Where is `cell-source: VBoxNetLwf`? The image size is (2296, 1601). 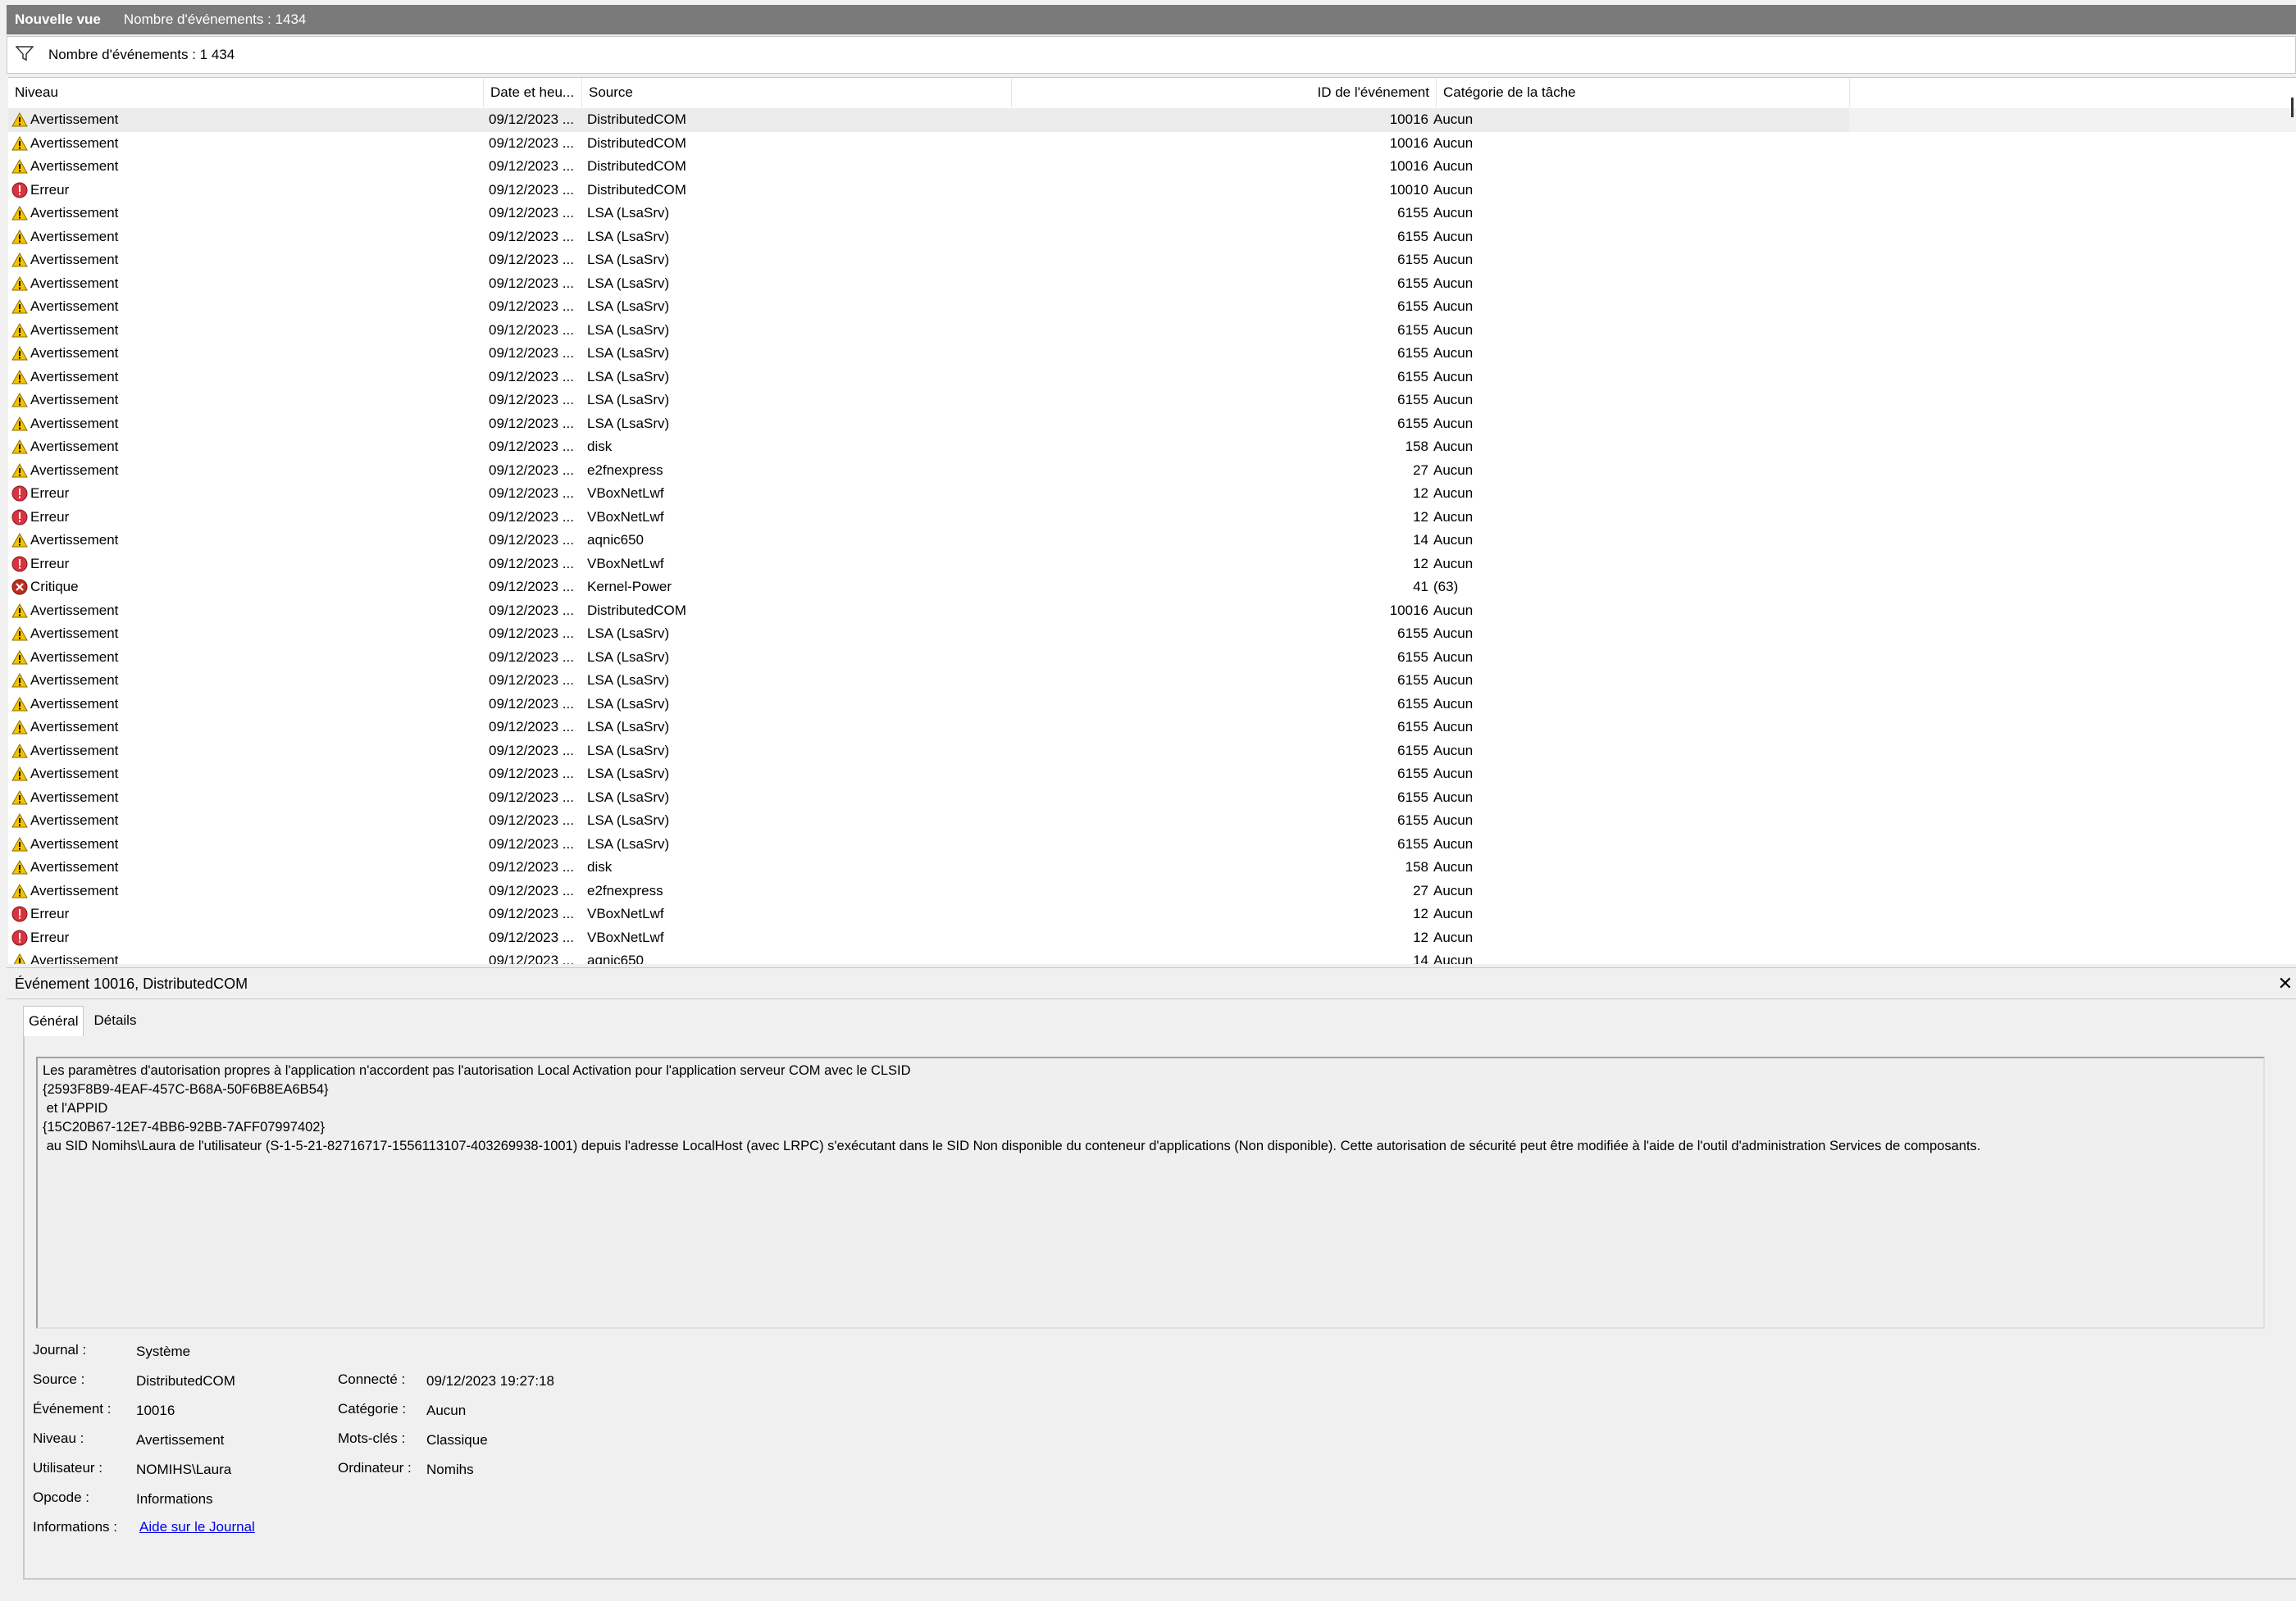 cell-source: VBoxNetLwf is located at coordinates (625, 913).